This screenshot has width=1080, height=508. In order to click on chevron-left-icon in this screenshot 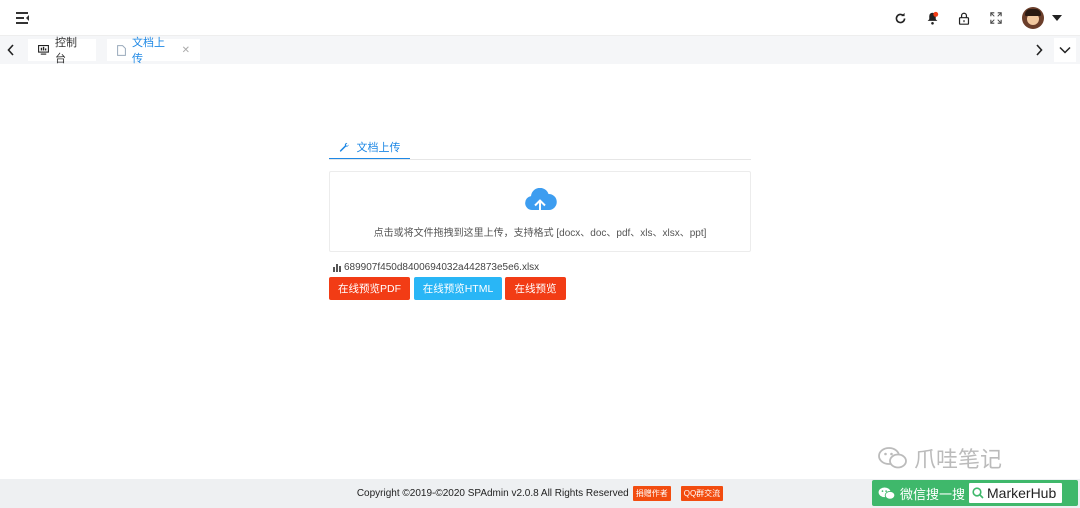, I will do `click(11, 50)`.